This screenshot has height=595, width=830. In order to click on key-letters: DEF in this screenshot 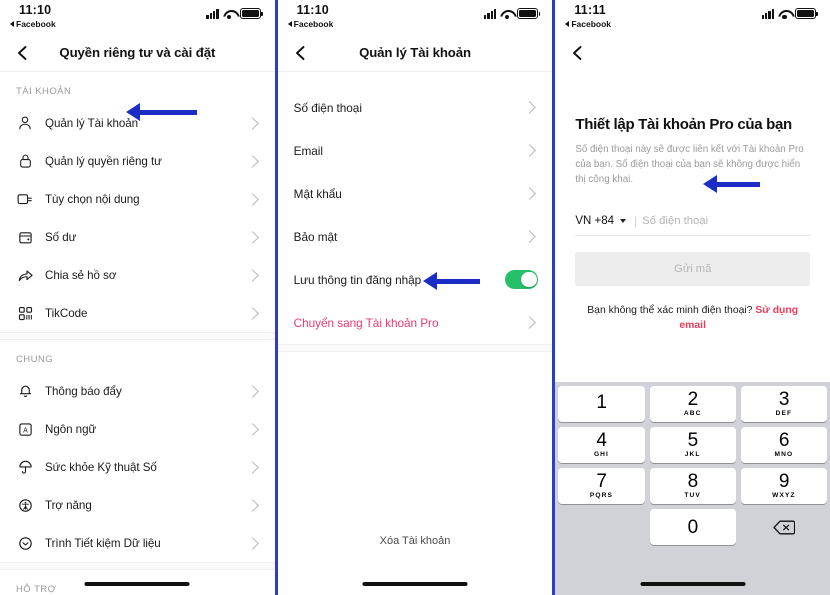, I will do `click(784, 414)`.